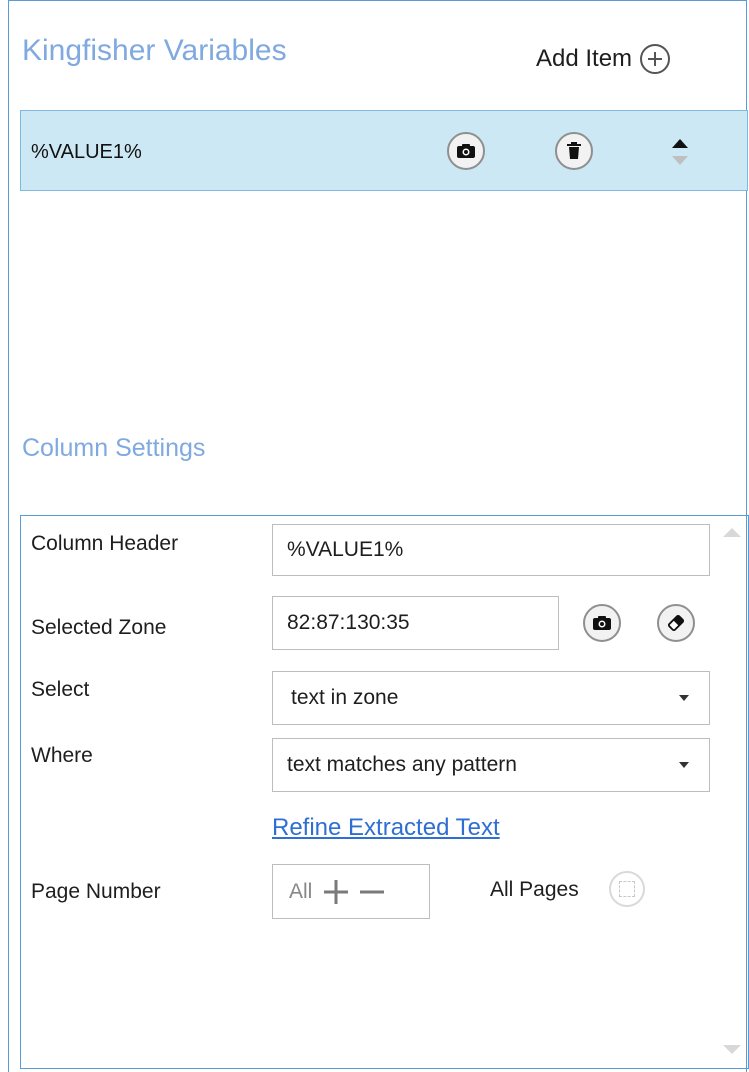 Image resolution: width=749 pixels, height=1072 pixels. What do you see at coordinates (655, 59) in the screenshot?
I see `plus-circle-icon` at bounding box center [655, 59].